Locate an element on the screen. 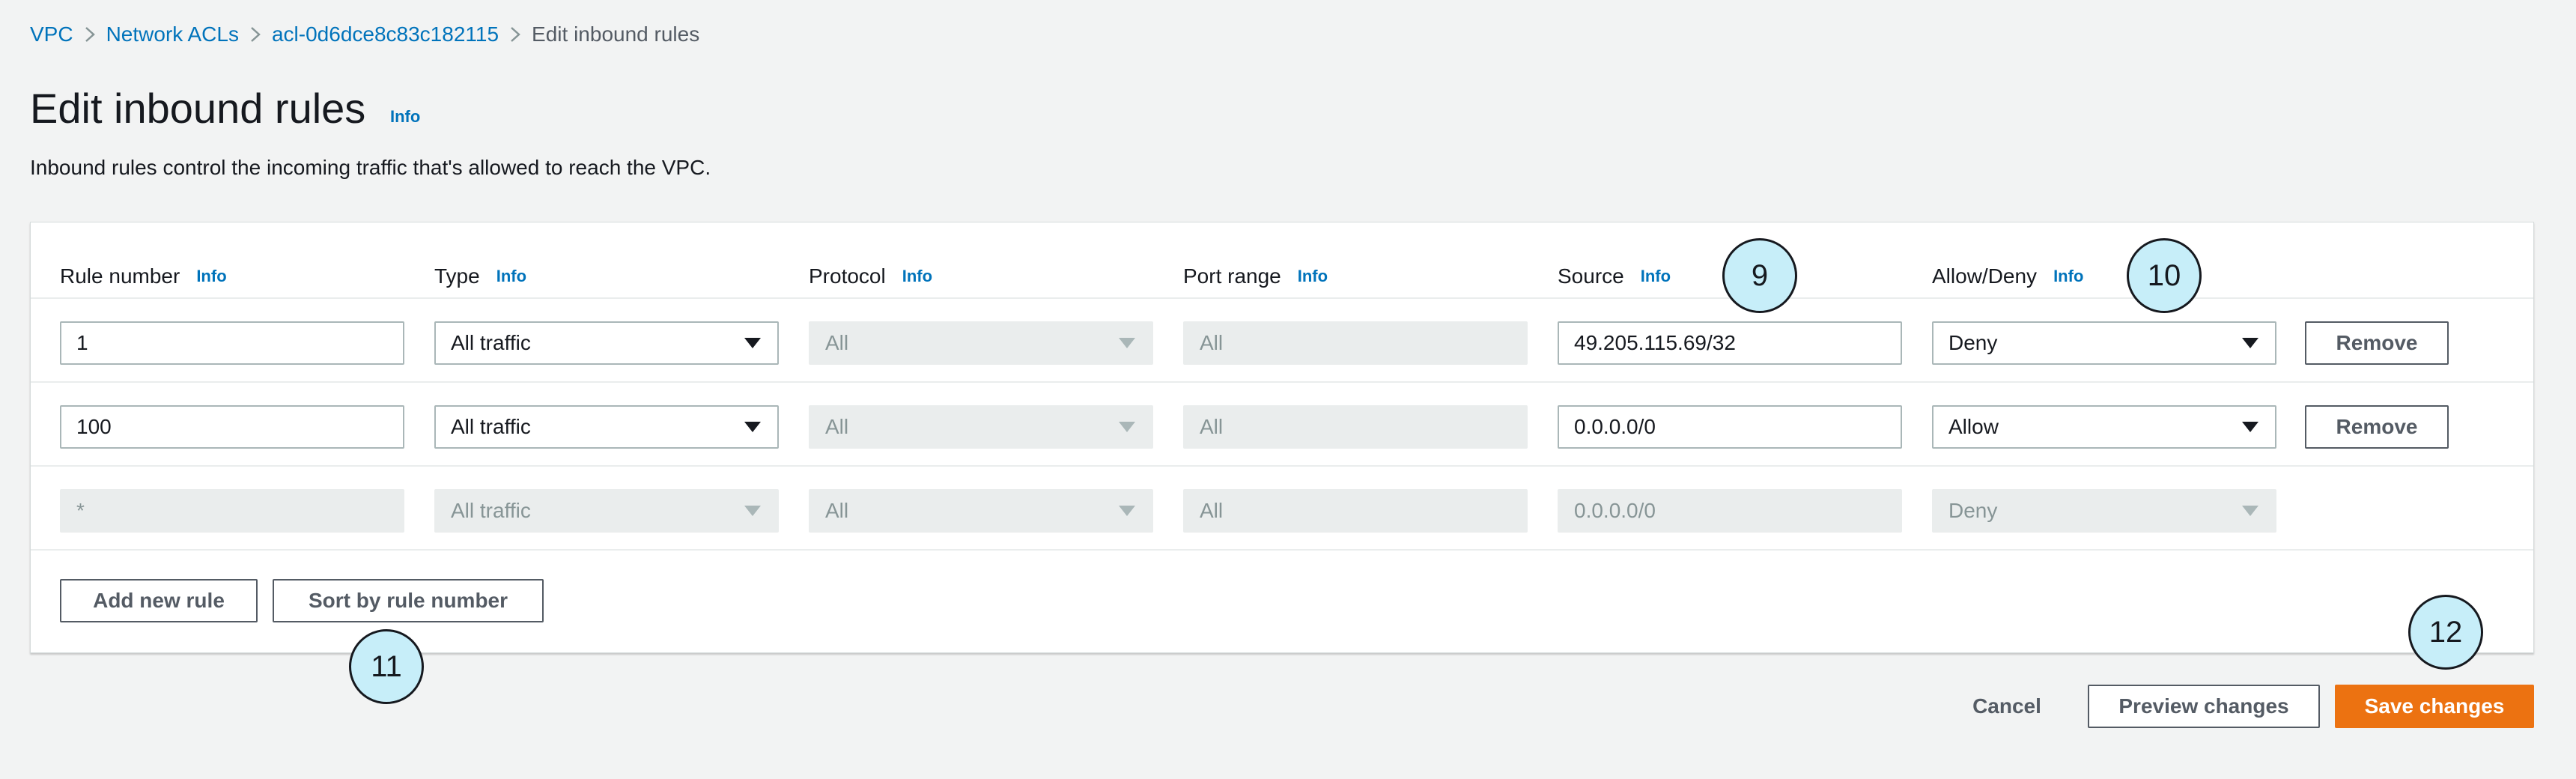  title-info-link: Info is located at coordinates (405, 117).